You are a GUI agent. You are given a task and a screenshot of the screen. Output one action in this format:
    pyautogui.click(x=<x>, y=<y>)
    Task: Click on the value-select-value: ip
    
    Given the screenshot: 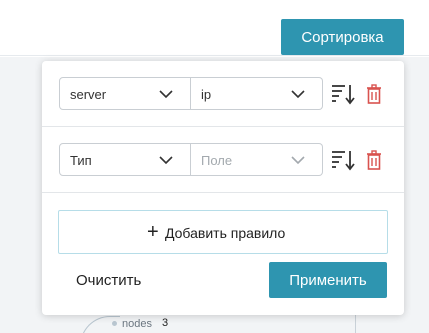 What is the action you would take?
    pyautogui.click(x=206, y=94)
    